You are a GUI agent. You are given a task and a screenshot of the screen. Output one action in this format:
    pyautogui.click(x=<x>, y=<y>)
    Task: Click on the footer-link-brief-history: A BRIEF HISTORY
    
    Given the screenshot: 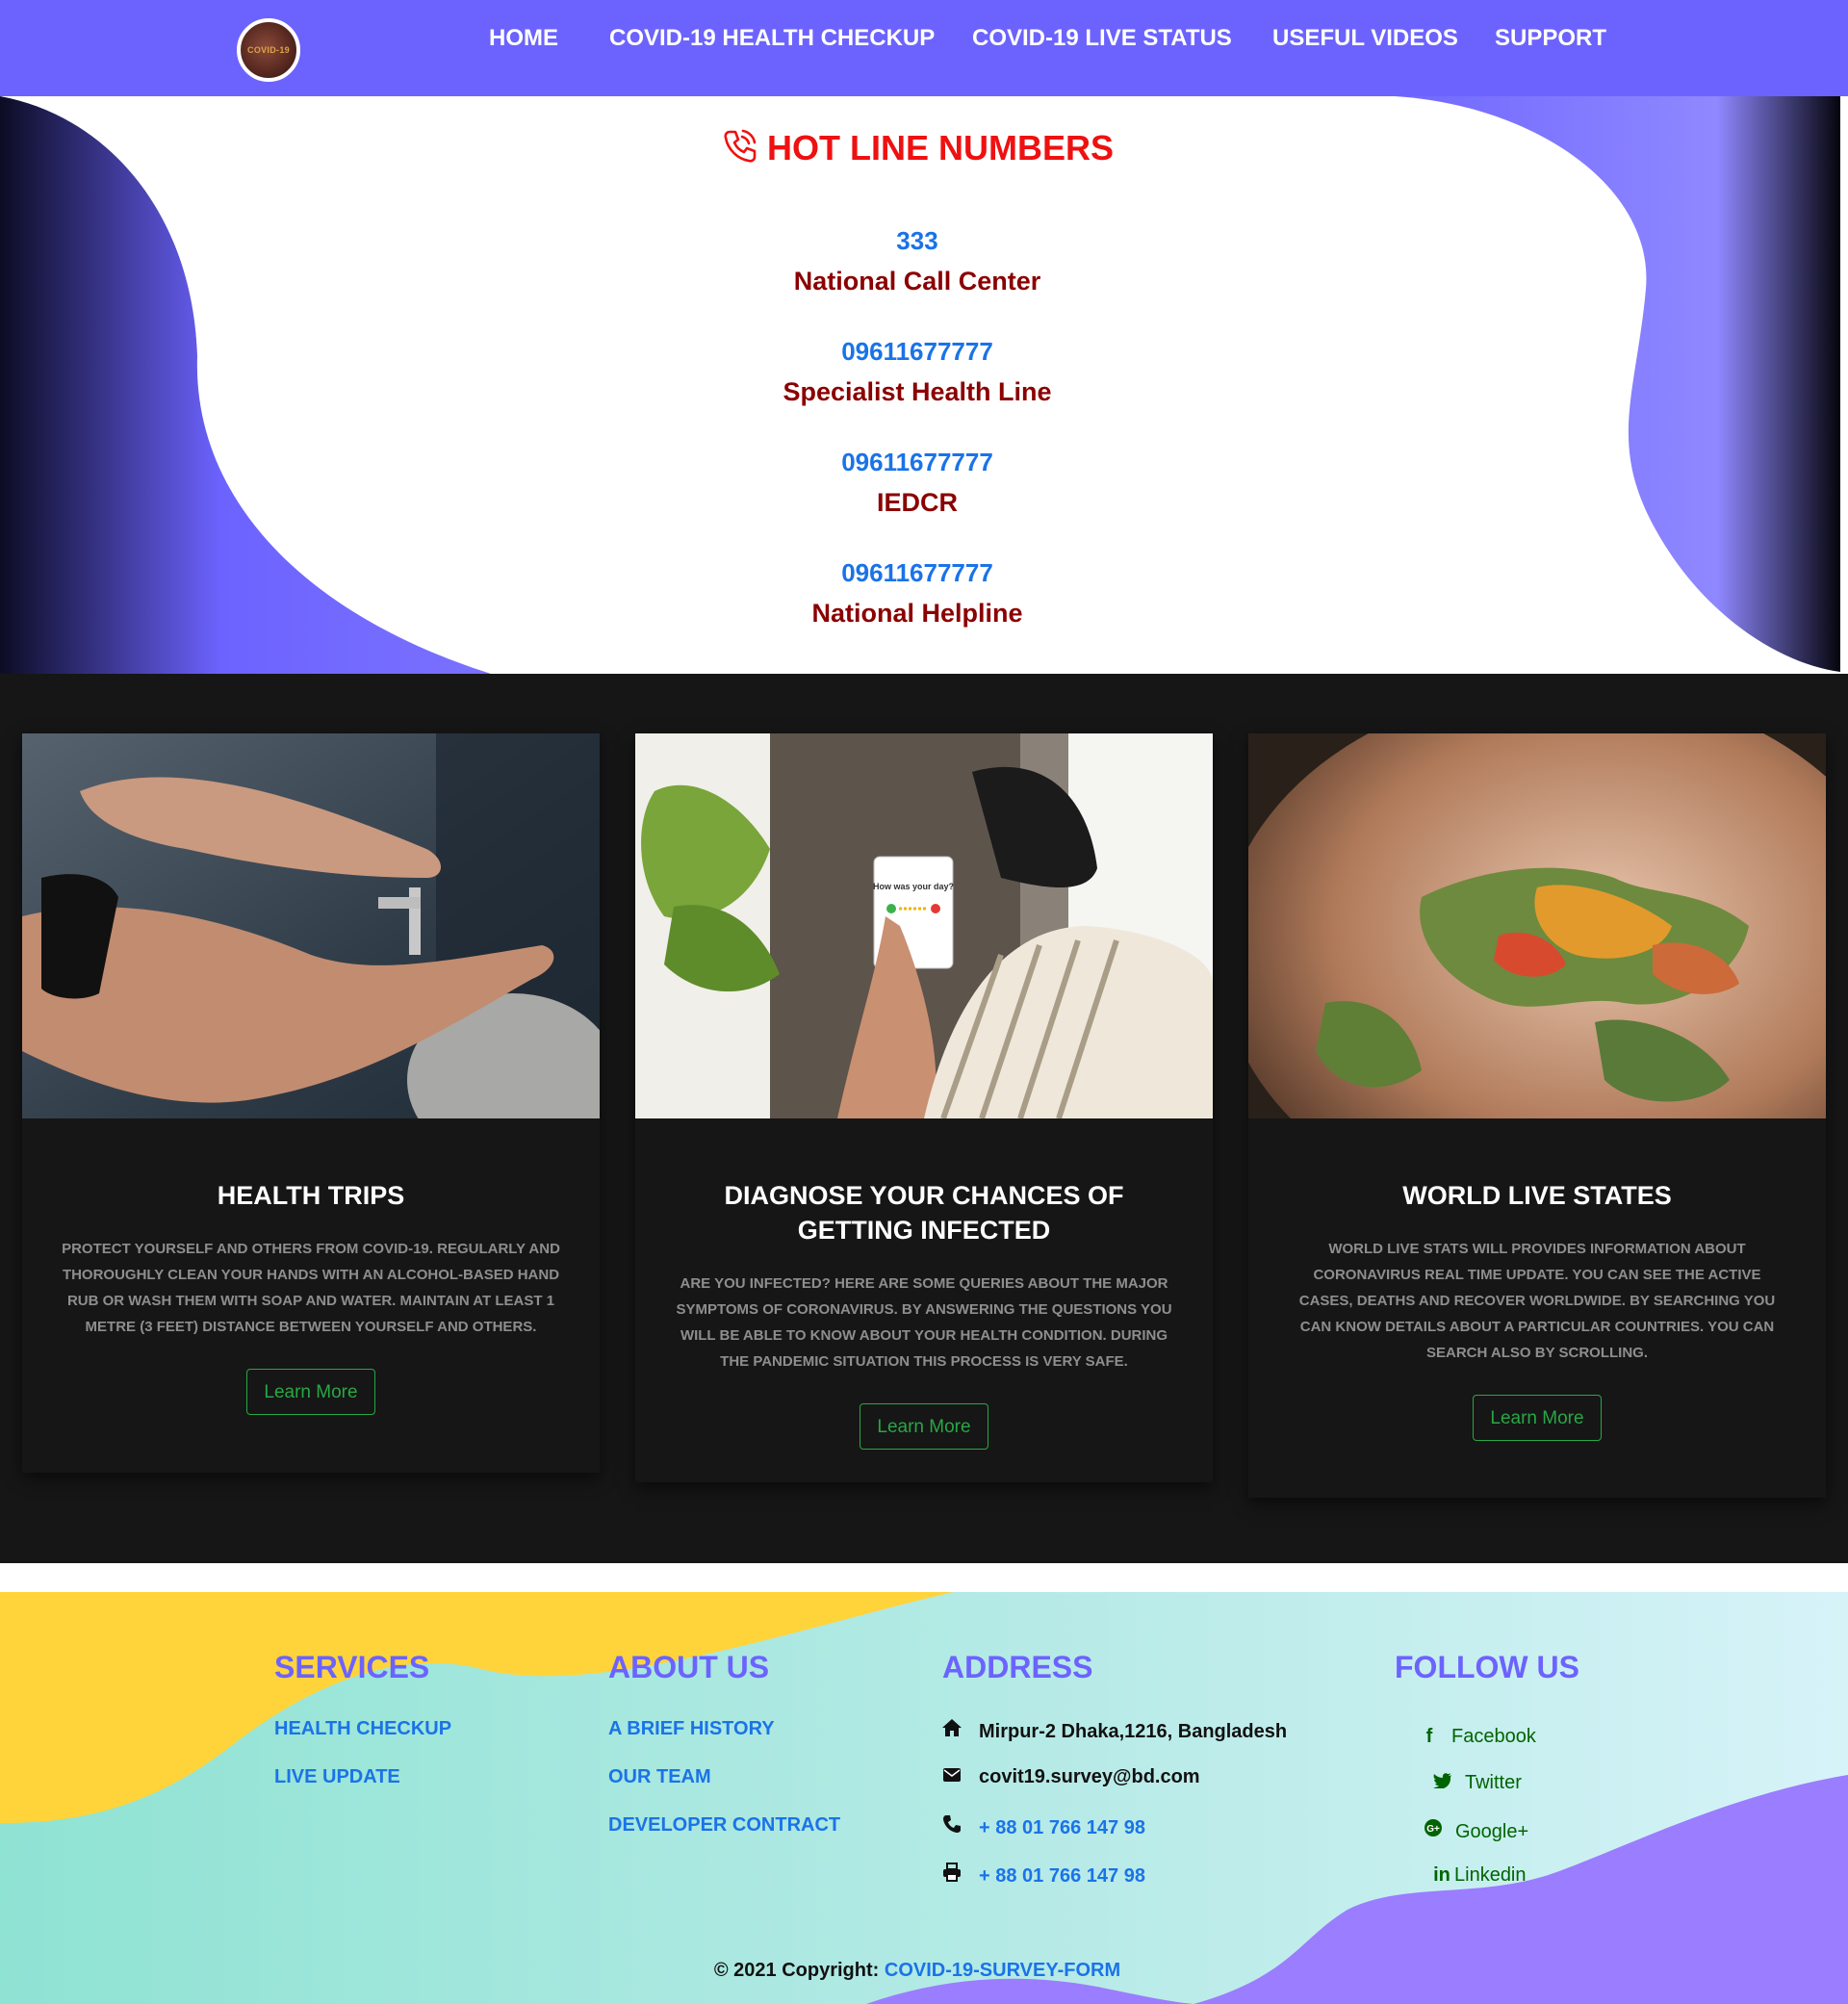 What is the action you would take?
    pyautogui.click(x=691, y=1729)
    